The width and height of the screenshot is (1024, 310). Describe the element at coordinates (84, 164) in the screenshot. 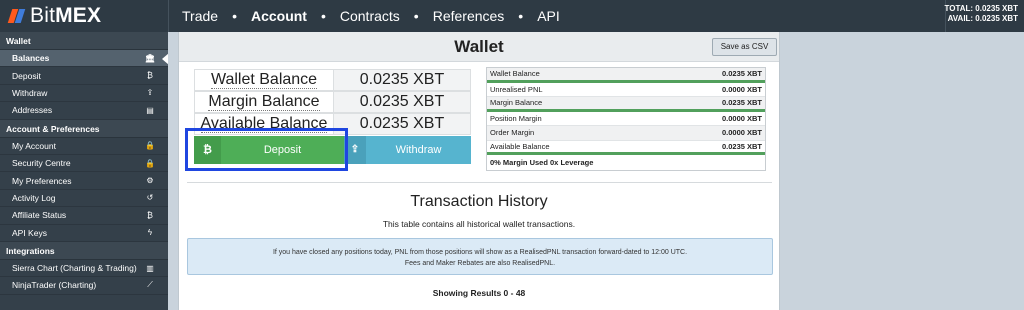

I see `sidebar-item-security-centre: Security Centre 🔒` at that location.